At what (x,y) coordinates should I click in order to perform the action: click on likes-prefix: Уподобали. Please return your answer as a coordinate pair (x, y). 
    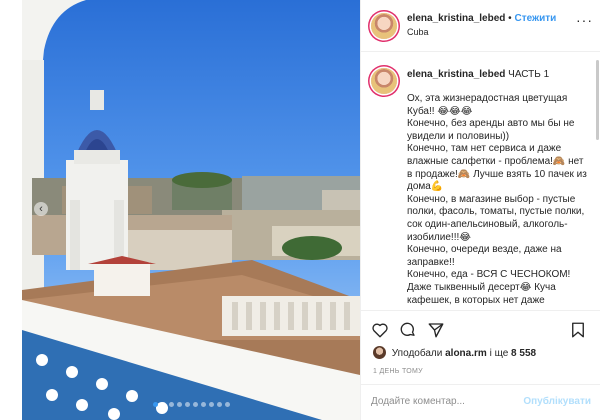
    Looking at the image, I should click on (417, 353).